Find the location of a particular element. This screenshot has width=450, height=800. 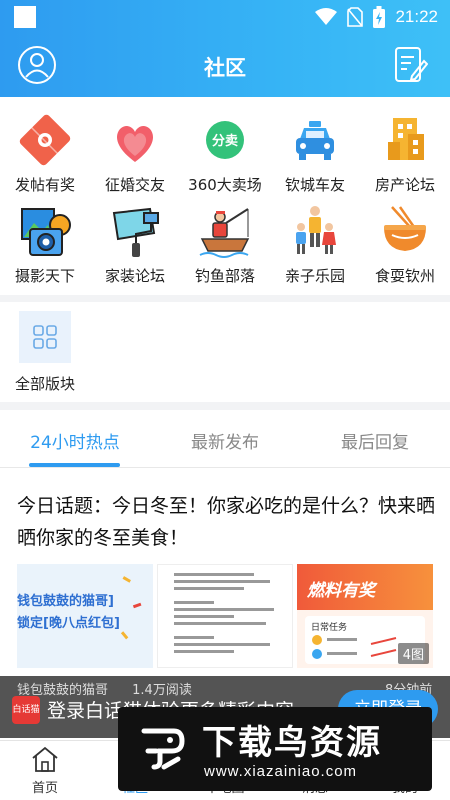

board-item-fishing: 钓鱼部落 is located at coordinates (225, 244).